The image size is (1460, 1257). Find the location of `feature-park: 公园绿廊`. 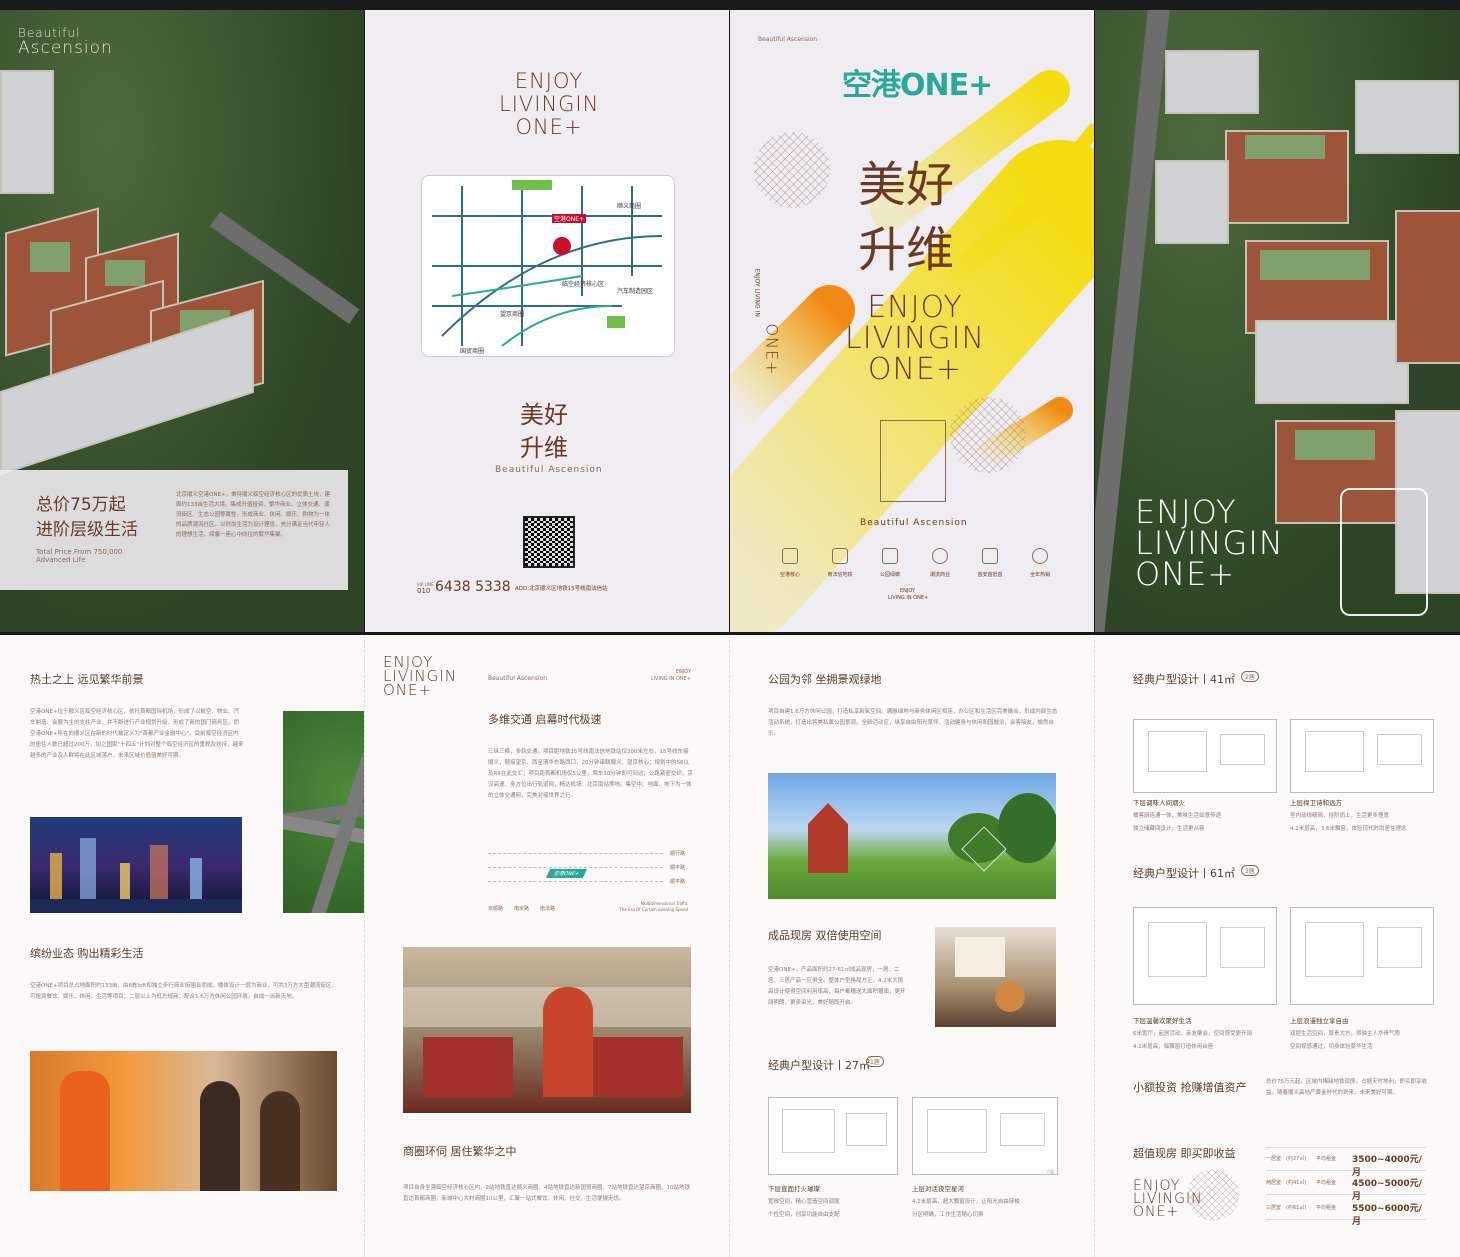

feature-park: 公园绿廊 is located at coordinates (890, 563).